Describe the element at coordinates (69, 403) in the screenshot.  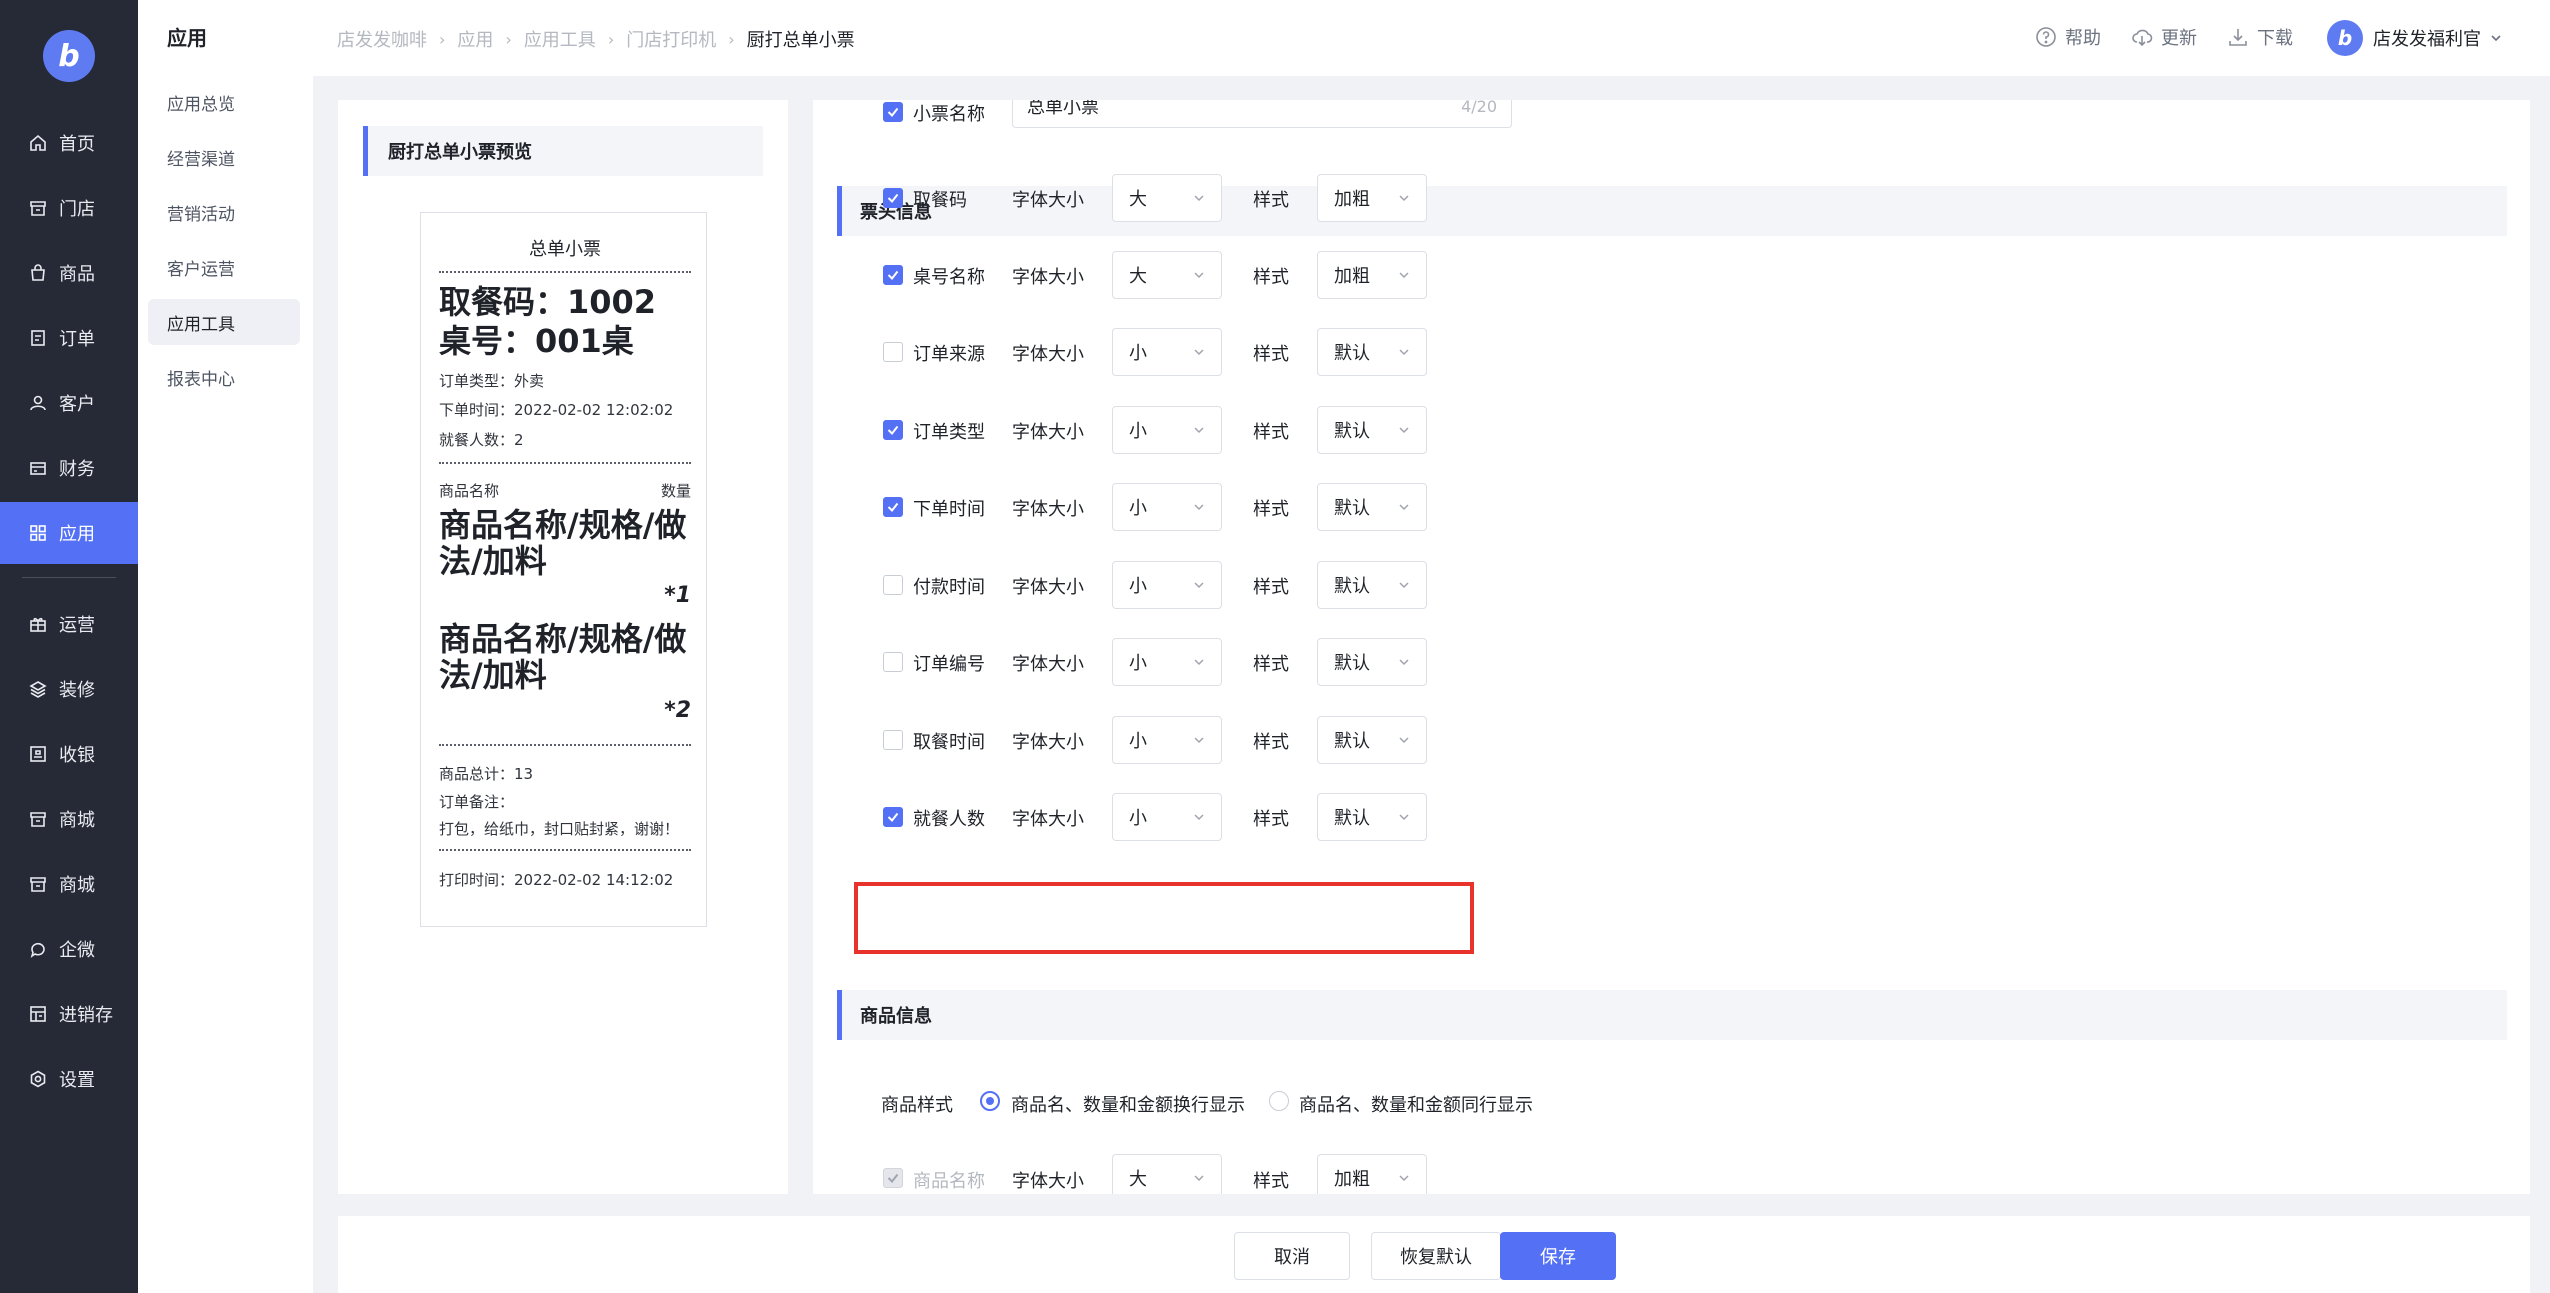
I see `nav-customers: 客户` at that location.